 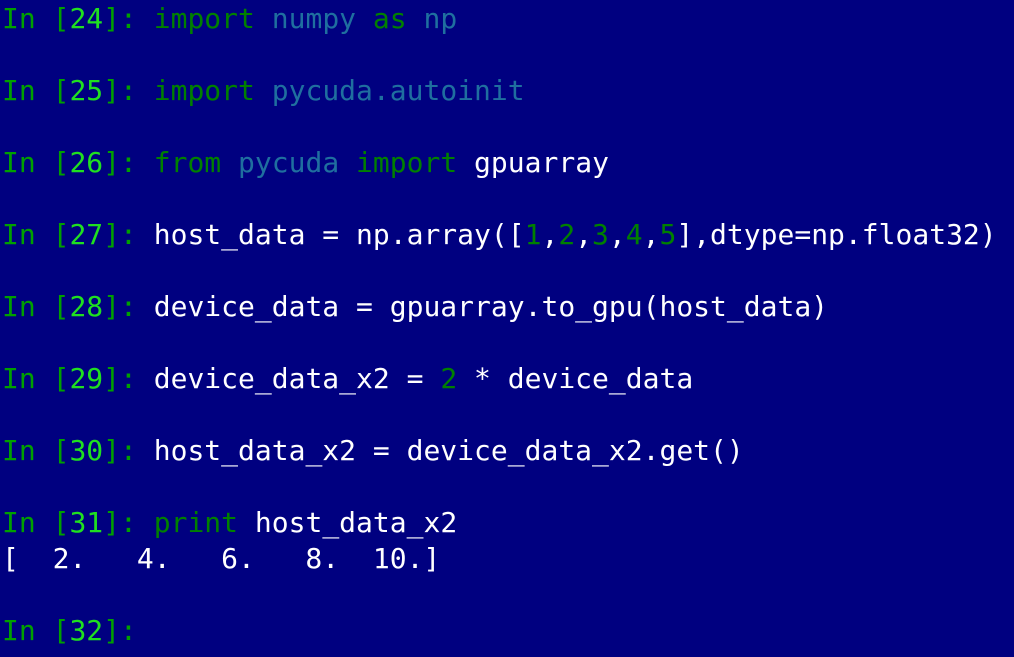 What do you see at coordinates (86, 306) in the screenshot?
I see `prompt-number: 28` at bounding box center [86, 306].